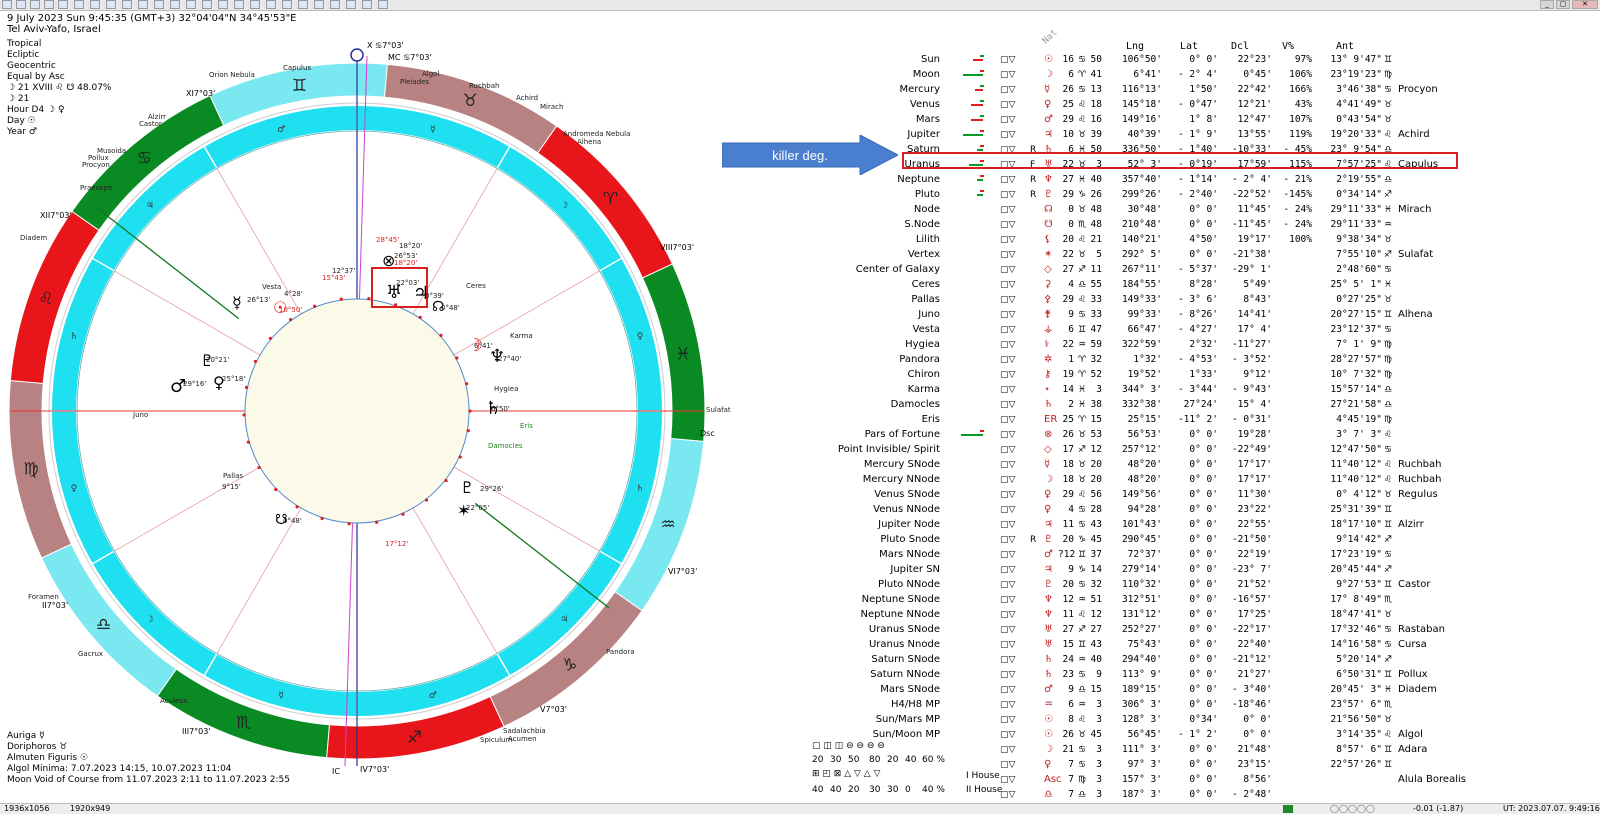  What do you see at coordinates (1356, 359) in the screenshot?
I see `row-ant: 28°27'57"` at bounding box center [1356, 359].